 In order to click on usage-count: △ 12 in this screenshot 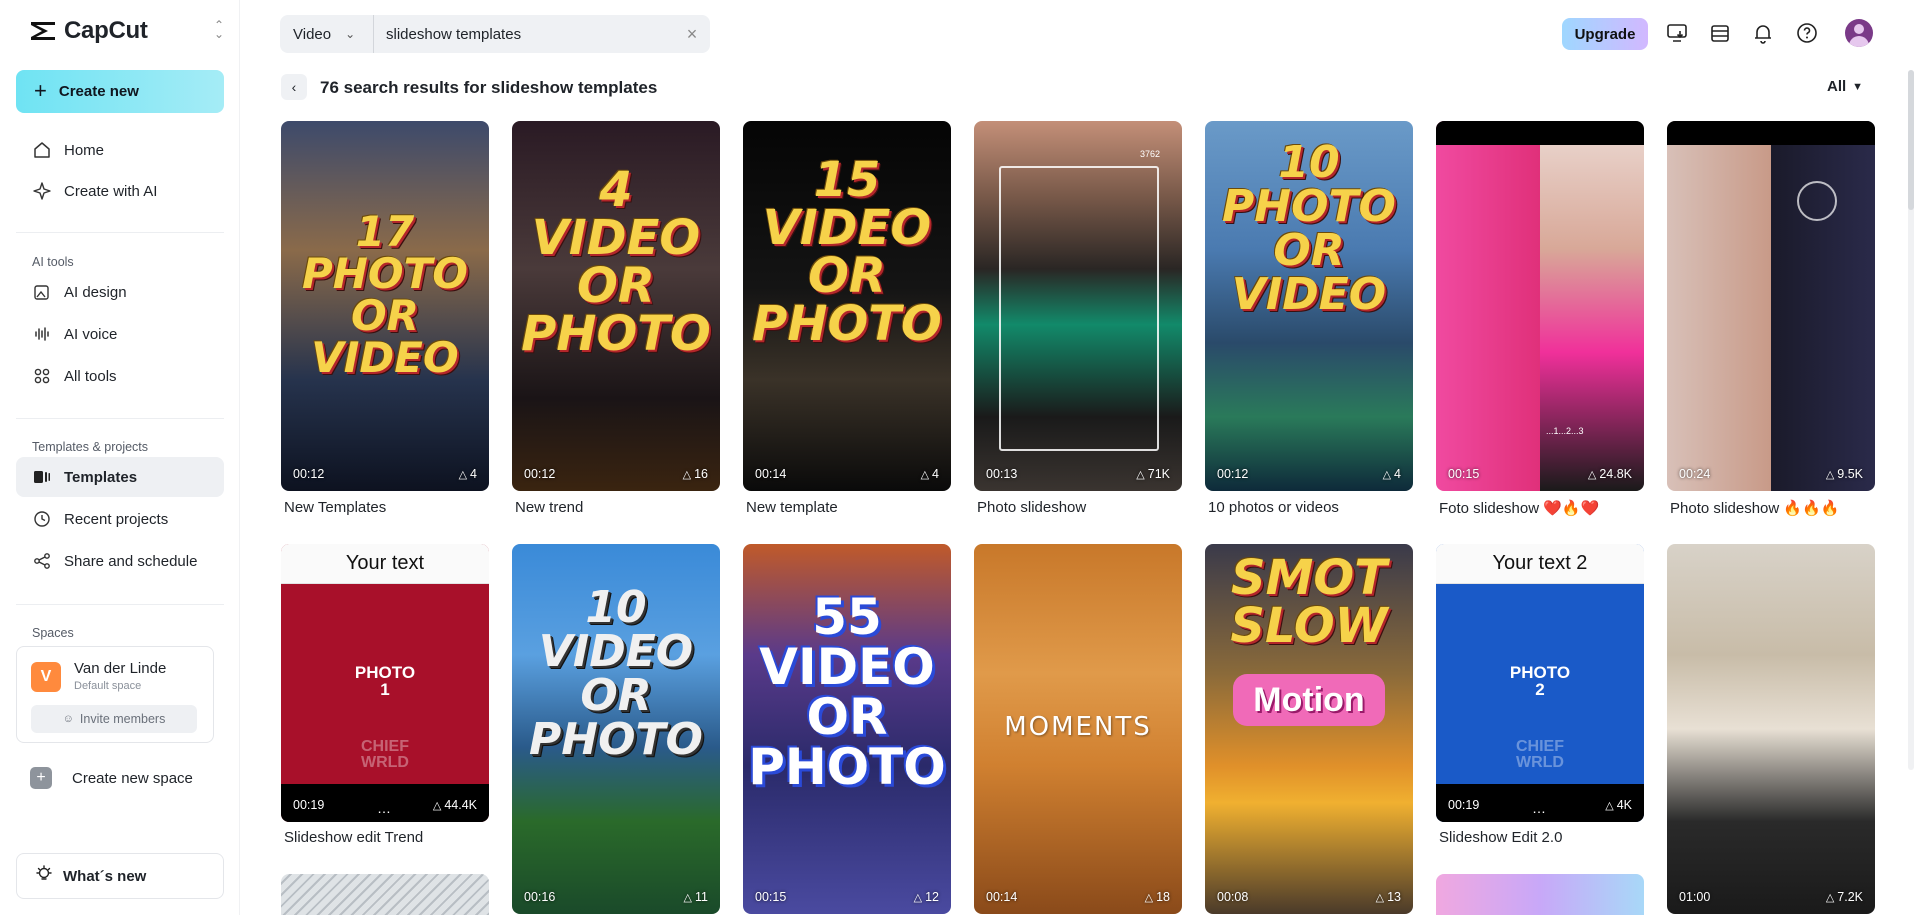, I will do `click(926, 897)`.